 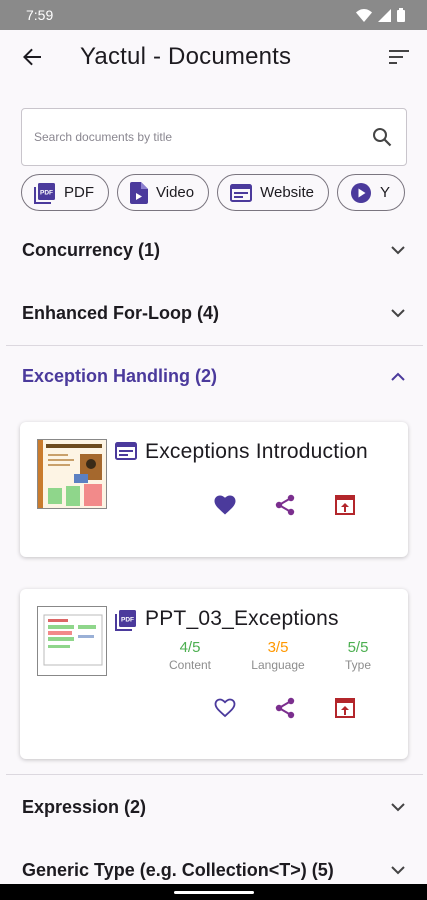 I want to click on rating-type: 5/5 Type, so click(x=358, y=655).